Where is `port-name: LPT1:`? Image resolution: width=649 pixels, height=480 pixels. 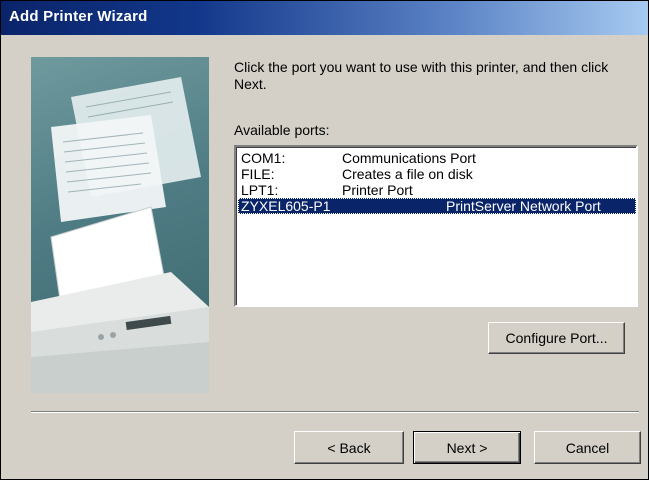
port-name: LPT1: is located at coordinates (260, 190).